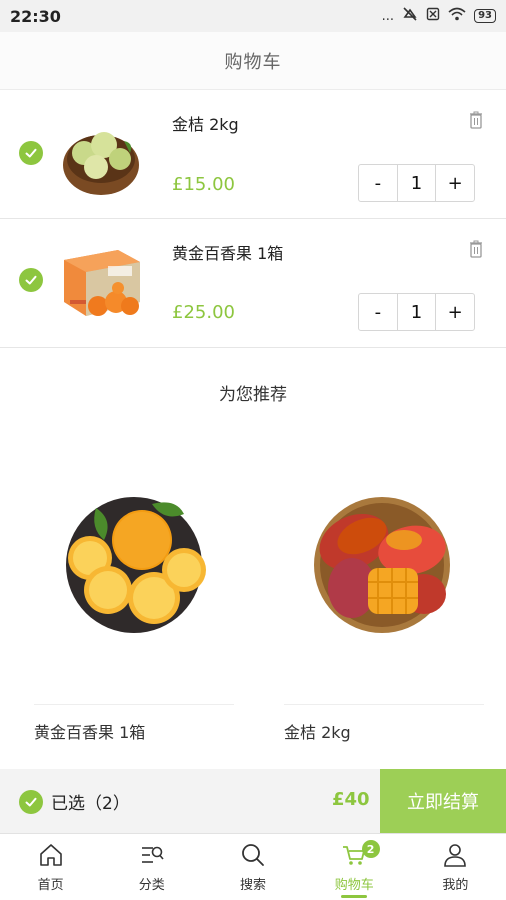 The height and width of the screenshot is (900, 506). I want to click on sim-icon, so click(433, 16).